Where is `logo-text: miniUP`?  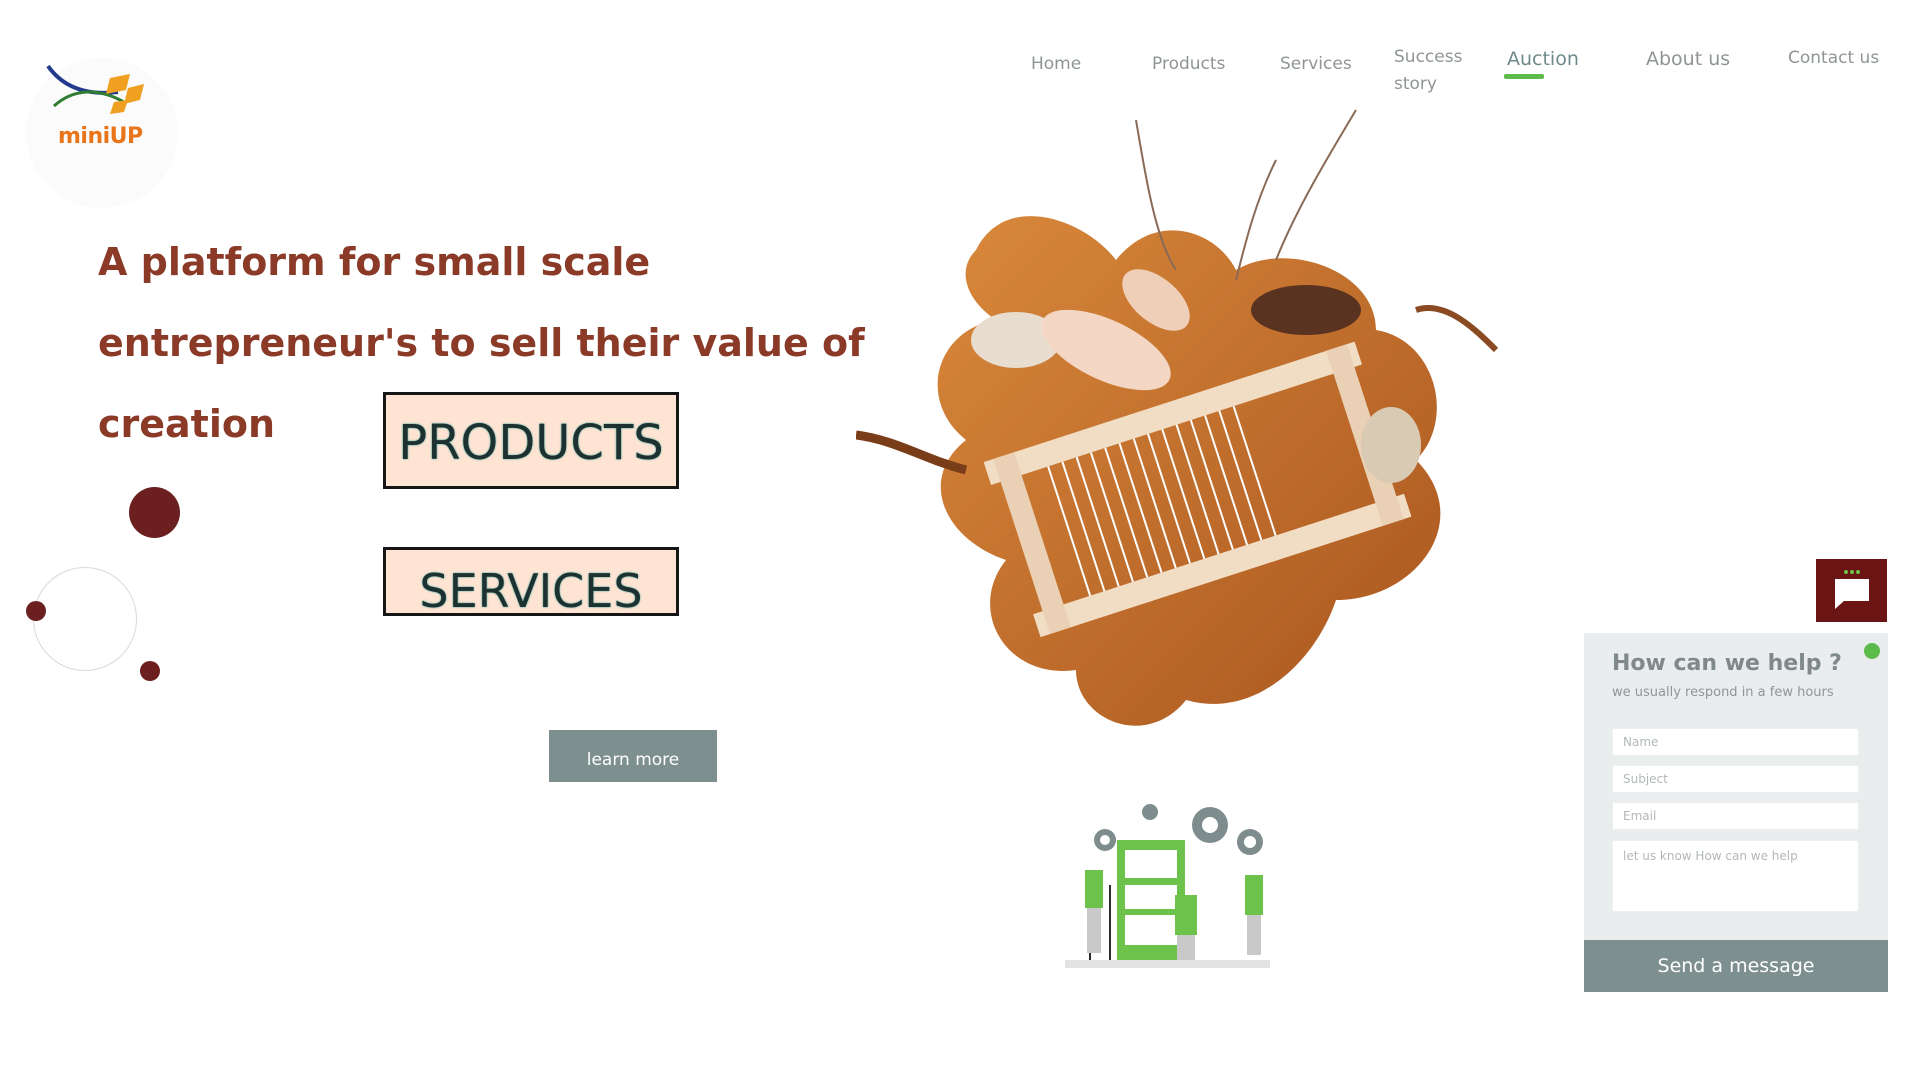 logo-text: miniUP is located at coordinates (100, 136).